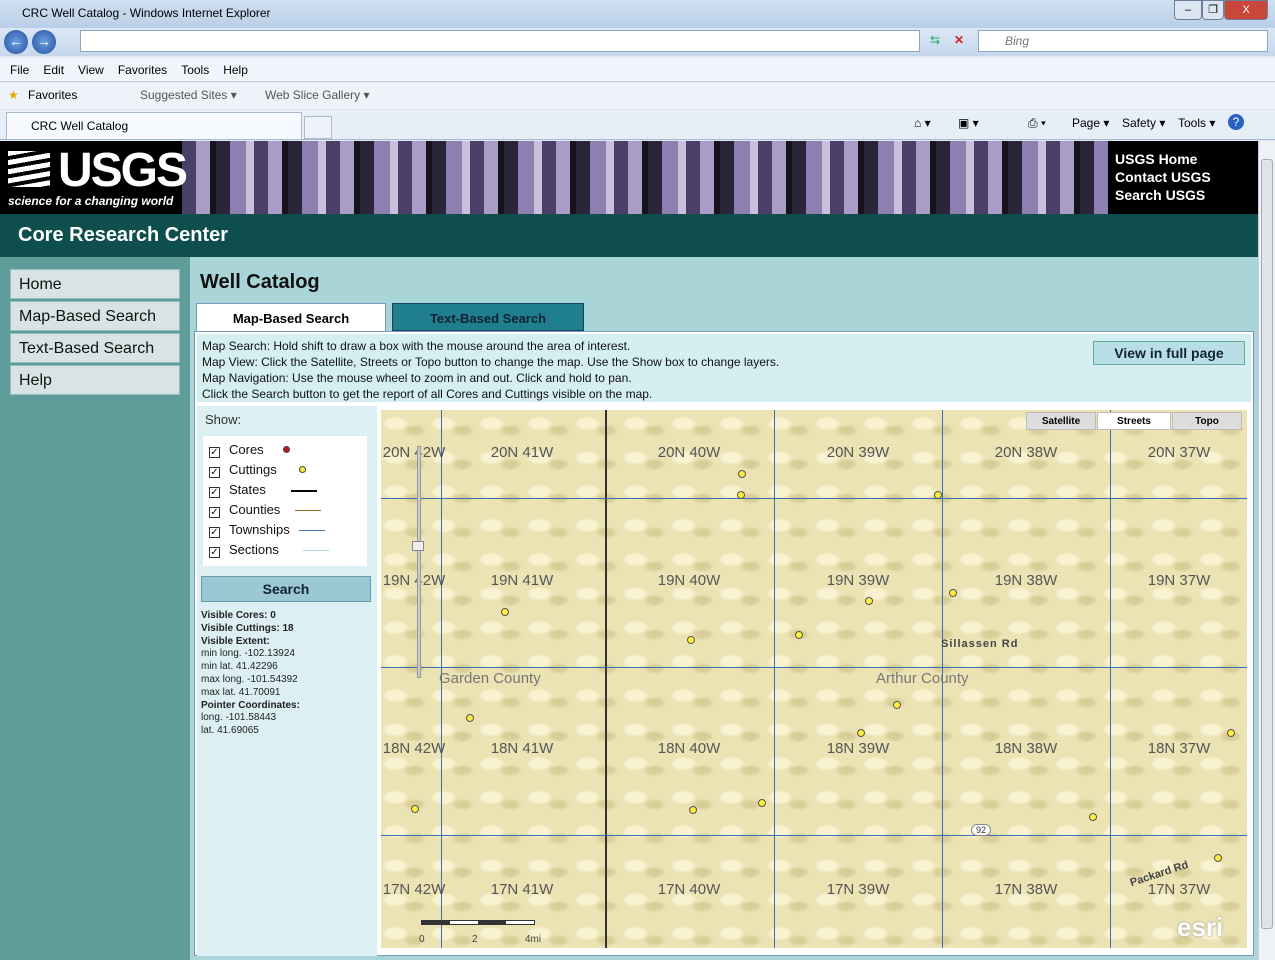  What do you see at coordinates (52, 95) in the screenshot?
I see `favorites-button: Favorites` at bounding box center [52, 95].